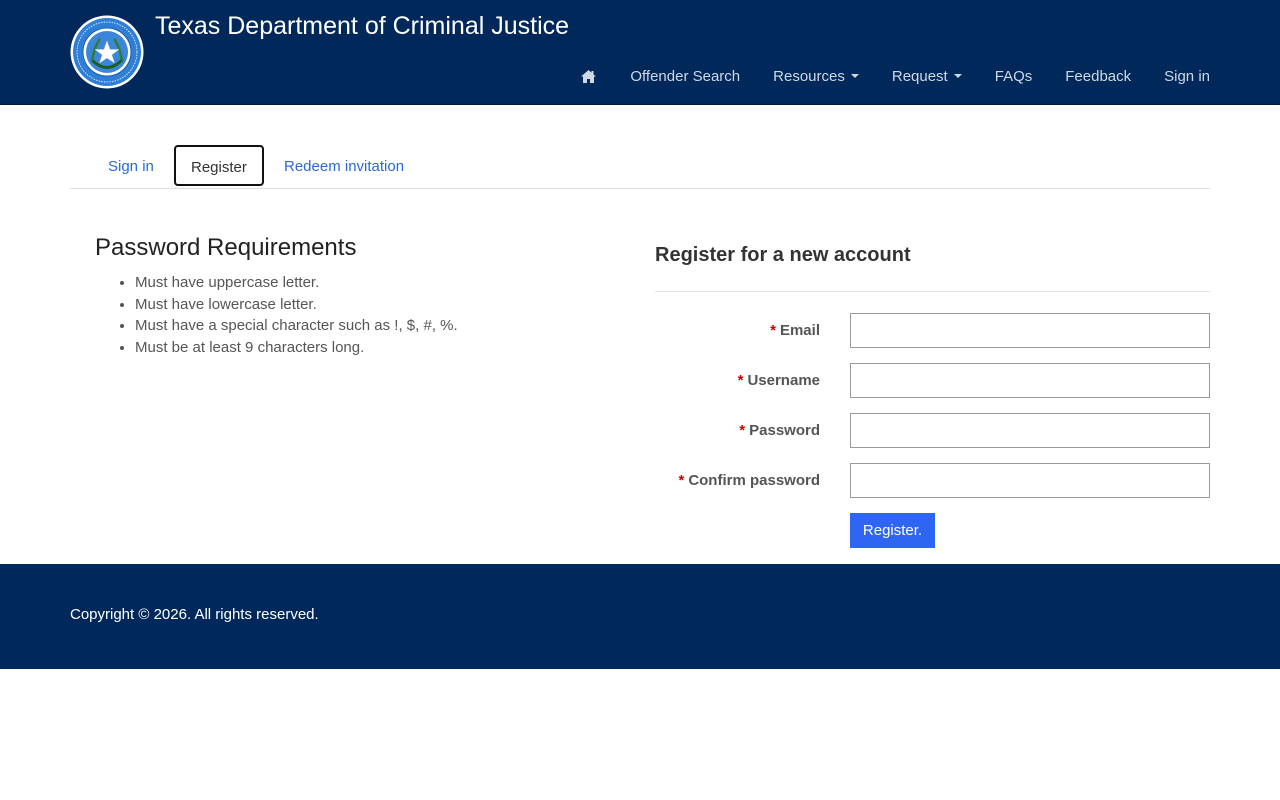 The image size is (1280, 800). I want to click on username-label: * Username, so click(779, 380).